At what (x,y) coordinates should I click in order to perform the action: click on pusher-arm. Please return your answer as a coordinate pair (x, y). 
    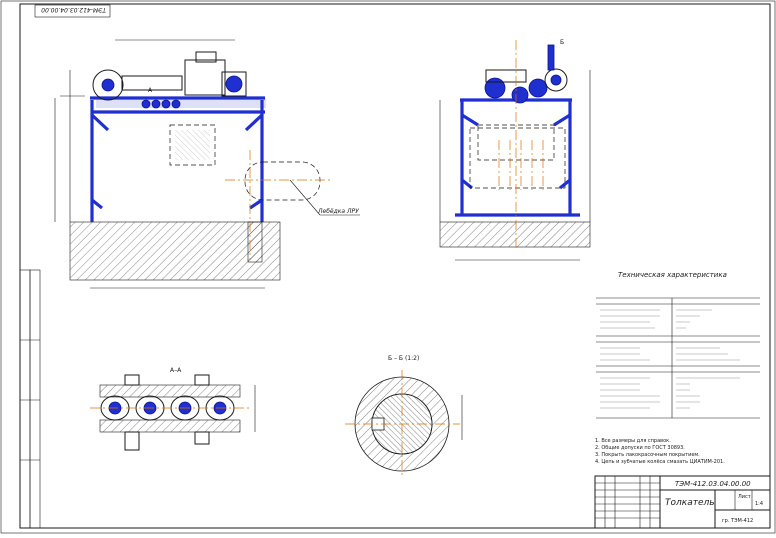
    Looking at the image, I should click on (282, 181).